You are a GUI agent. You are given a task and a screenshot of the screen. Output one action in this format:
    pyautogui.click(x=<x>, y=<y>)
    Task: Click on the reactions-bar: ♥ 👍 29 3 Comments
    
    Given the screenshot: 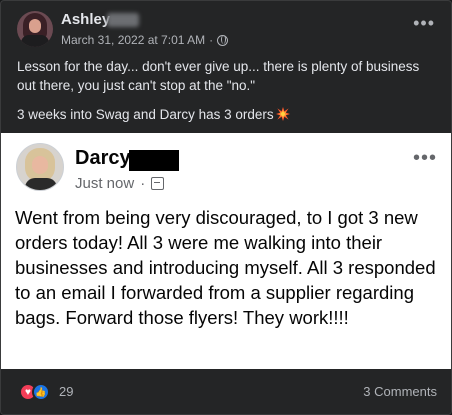 What is the action you would take?
    pyautogui.click(x=226, y=391)
    